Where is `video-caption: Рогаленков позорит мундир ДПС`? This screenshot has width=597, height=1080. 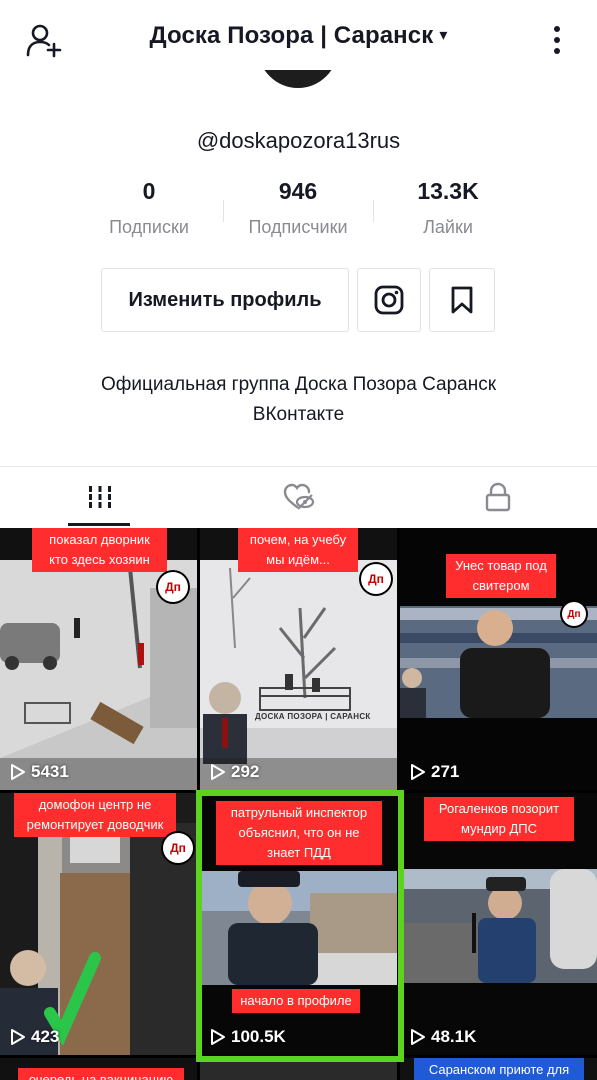
video-caption: Рогаленков позорит мундир ДПС is located at coordinates (499, 819).